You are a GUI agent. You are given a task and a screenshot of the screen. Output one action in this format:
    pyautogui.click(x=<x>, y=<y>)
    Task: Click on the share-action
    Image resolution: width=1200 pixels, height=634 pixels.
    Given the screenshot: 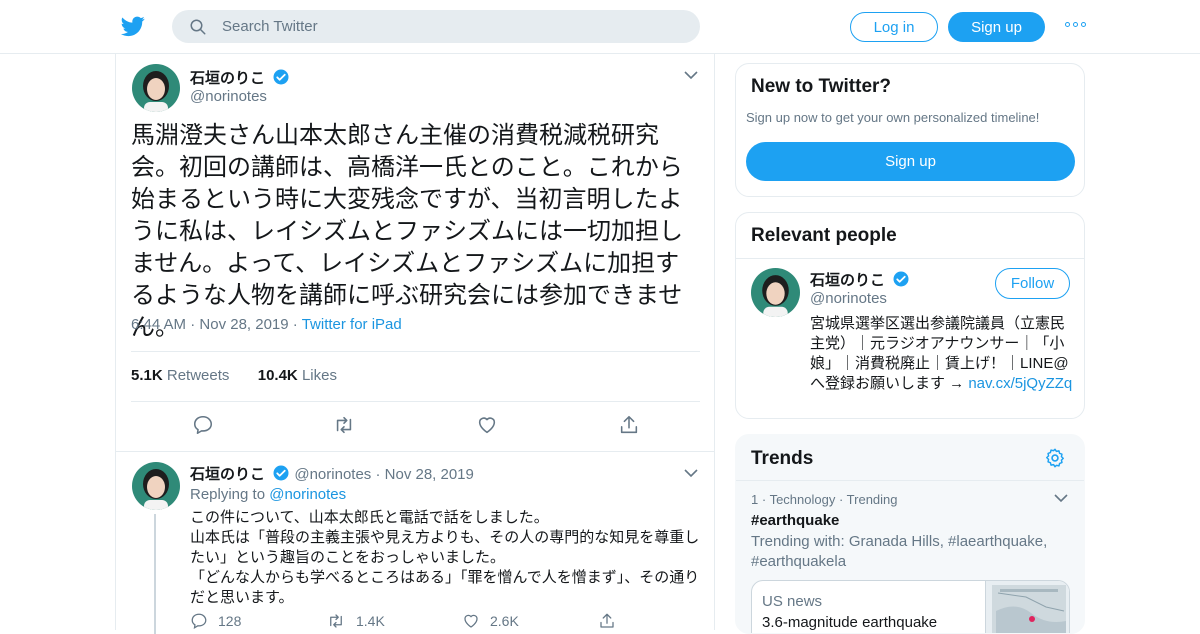 What is the action you would take?
    pyautogui.click(x=666, y=621)
    